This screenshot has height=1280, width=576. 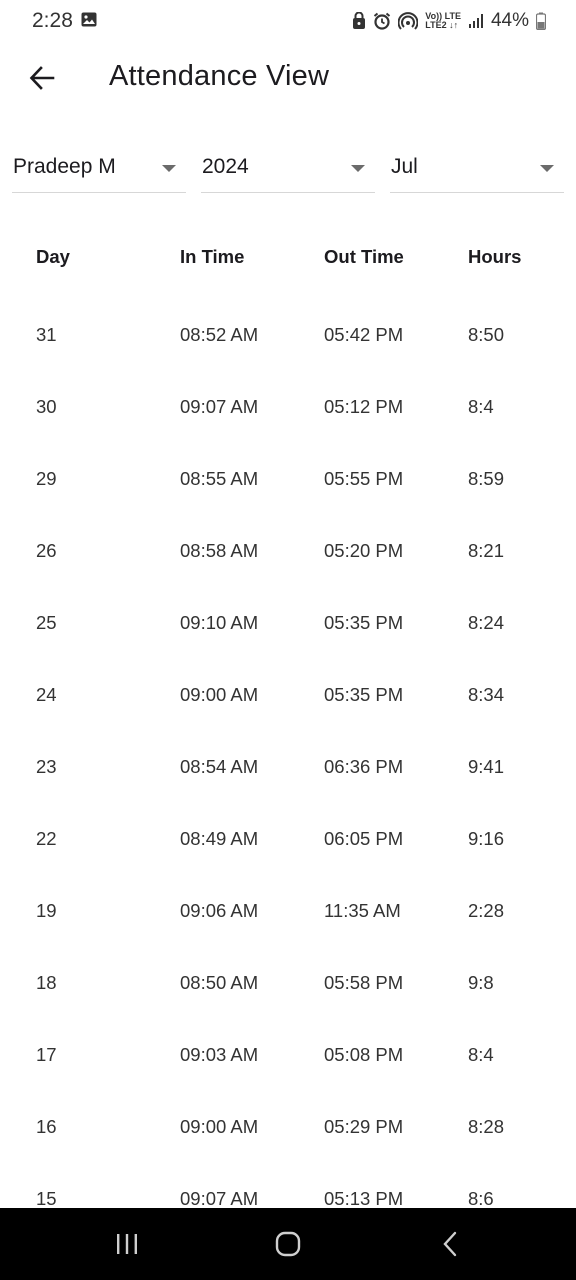 What do you see at coordinates (481, 1198) in the screenshot?
I see `hours-cell: 8:6` at bounding box center [481, 1198].